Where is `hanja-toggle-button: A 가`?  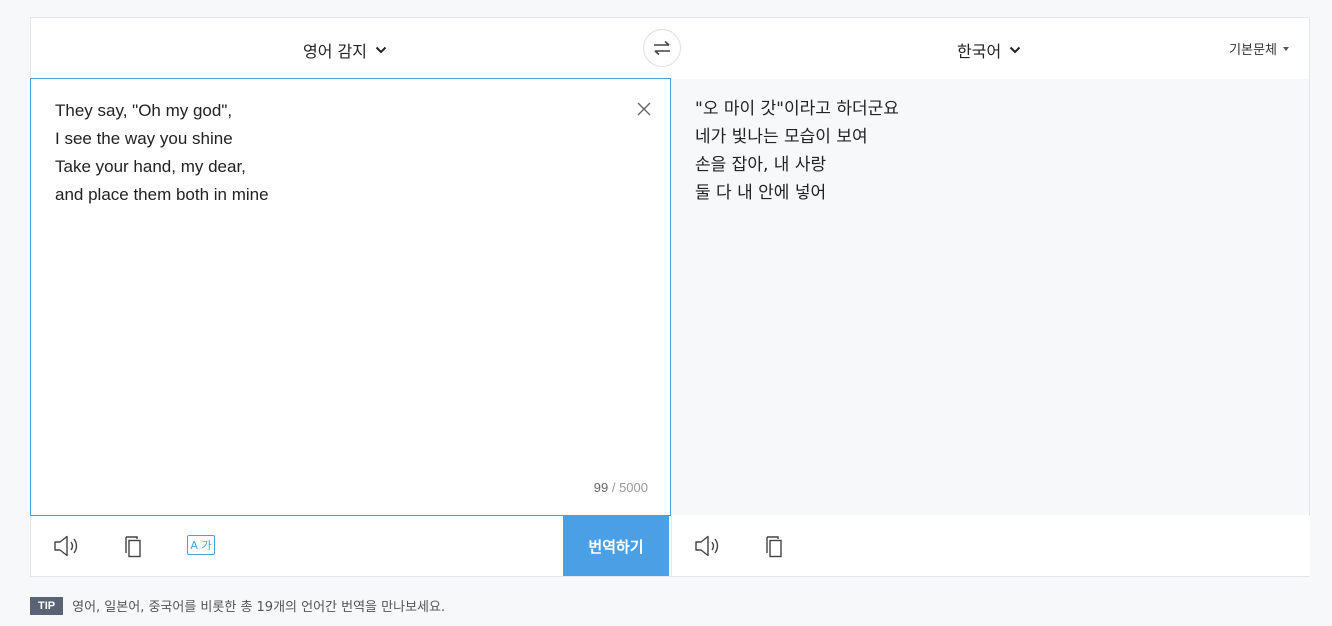 hanja-toggle-button: A 가 is located at coordinates (201, 545).